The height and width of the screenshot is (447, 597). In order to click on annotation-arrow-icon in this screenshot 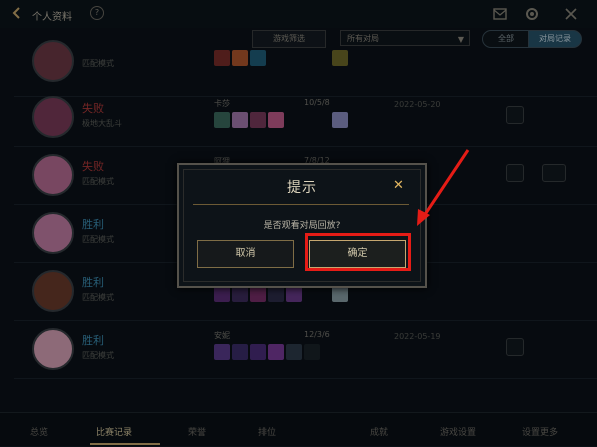, I will do `click(443, 187)`.